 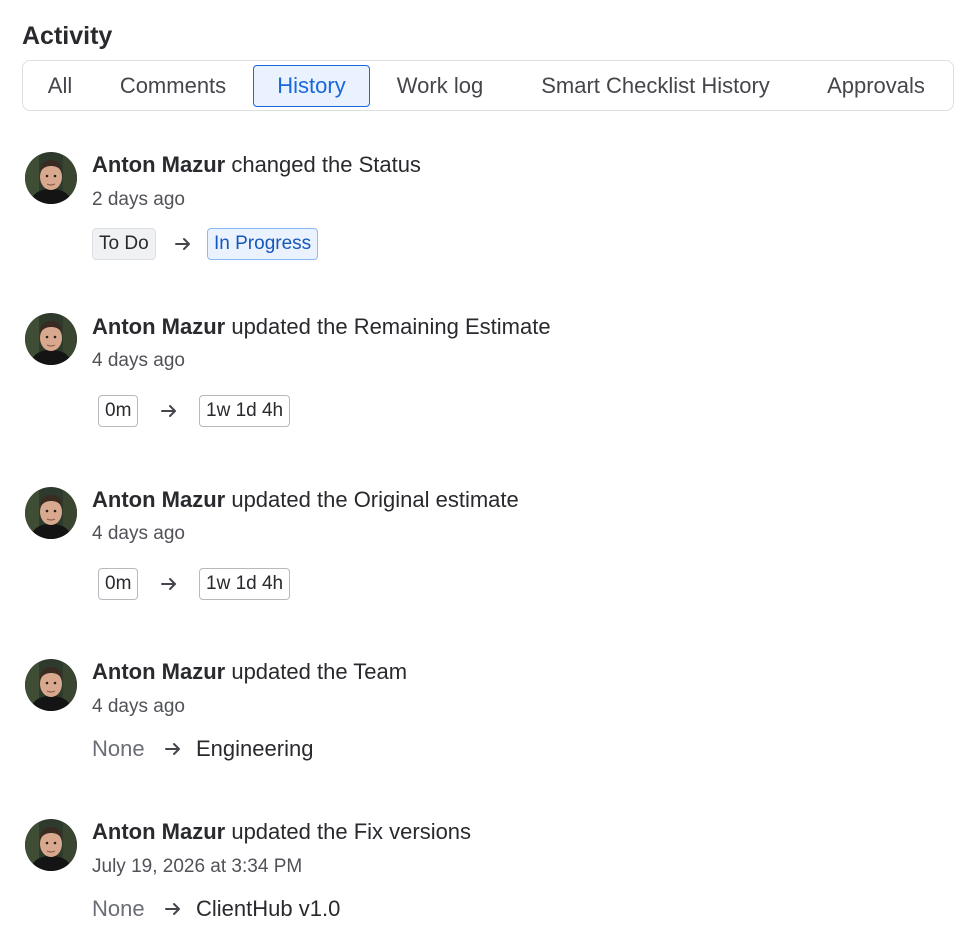 I want to click on history-item-summary: Anton Mazur changed the Status, so click(x=256, y=165).